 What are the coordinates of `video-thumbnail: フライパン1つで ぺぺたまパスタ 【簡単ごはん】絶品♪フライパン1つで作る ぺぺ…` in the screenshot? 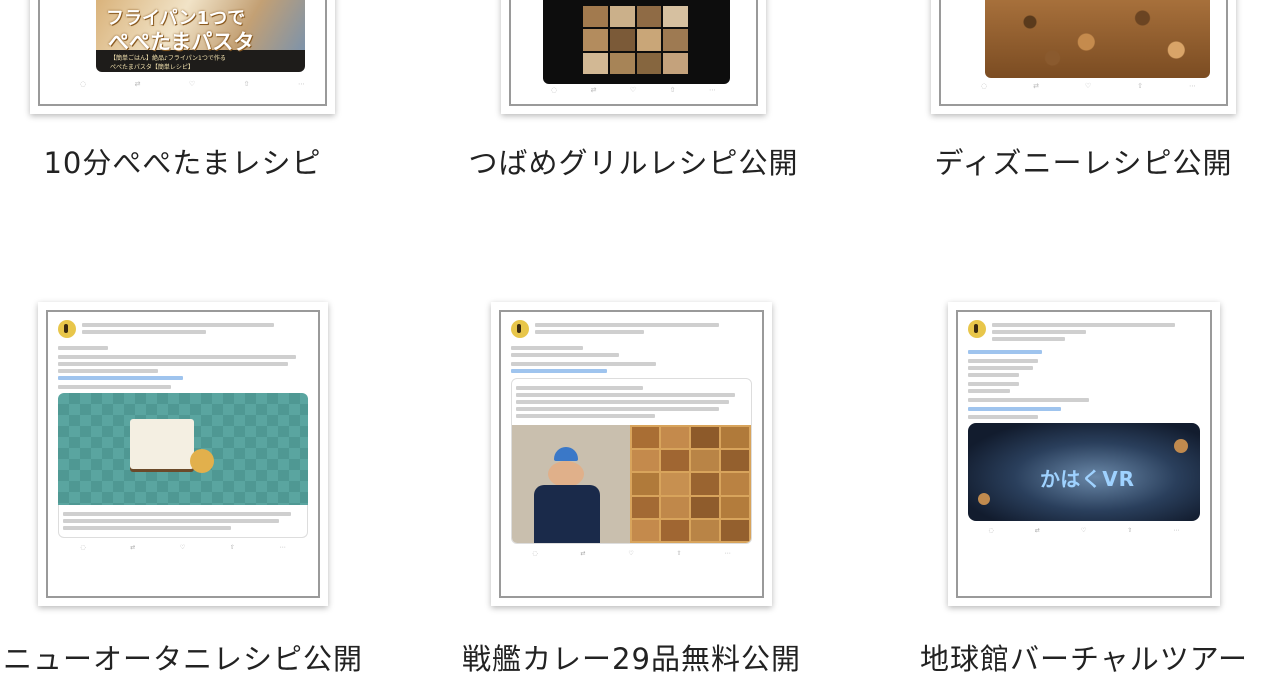 It's located at (200, 36).